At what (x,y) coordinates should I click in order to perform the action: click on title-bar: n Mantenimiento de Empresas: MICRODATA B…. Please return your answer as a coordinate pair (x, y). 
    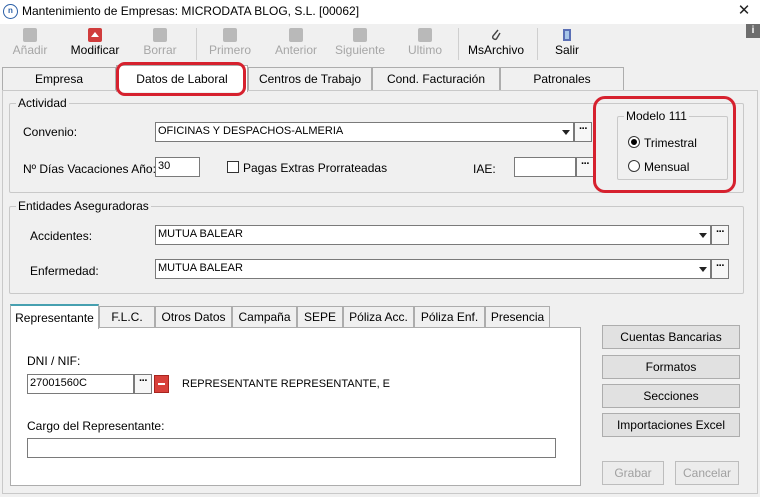
    Looking at the image, I should click on (380, 12).